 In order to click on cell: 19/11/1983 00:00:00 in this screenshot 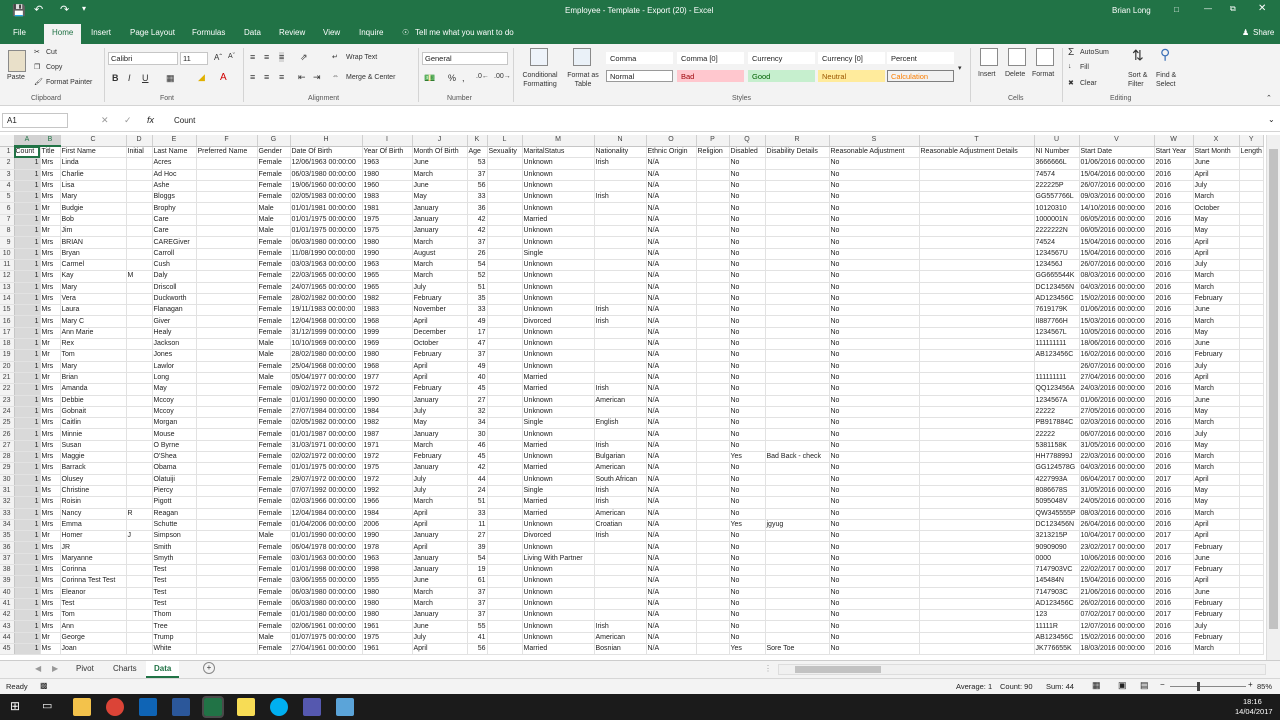, I will do `click(326, 310)`.